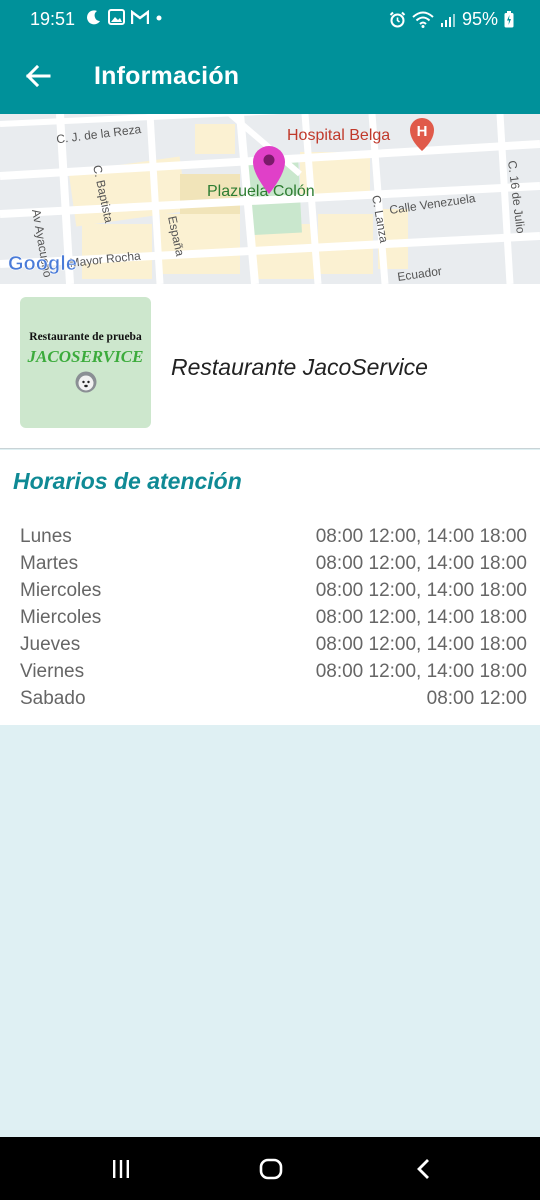  Describe the element at coordinates (85, 356) in the screenshot. I see `logo-line2: JACOSERVICE` at that location.